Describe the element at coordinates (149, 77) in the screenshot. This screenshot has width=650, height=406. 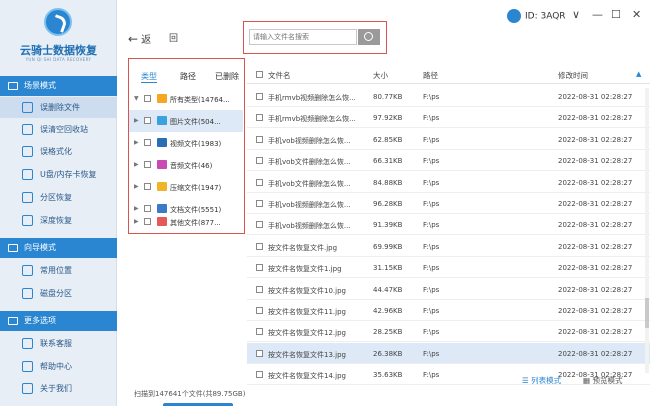
I see `tab-type: 类型` at that location.